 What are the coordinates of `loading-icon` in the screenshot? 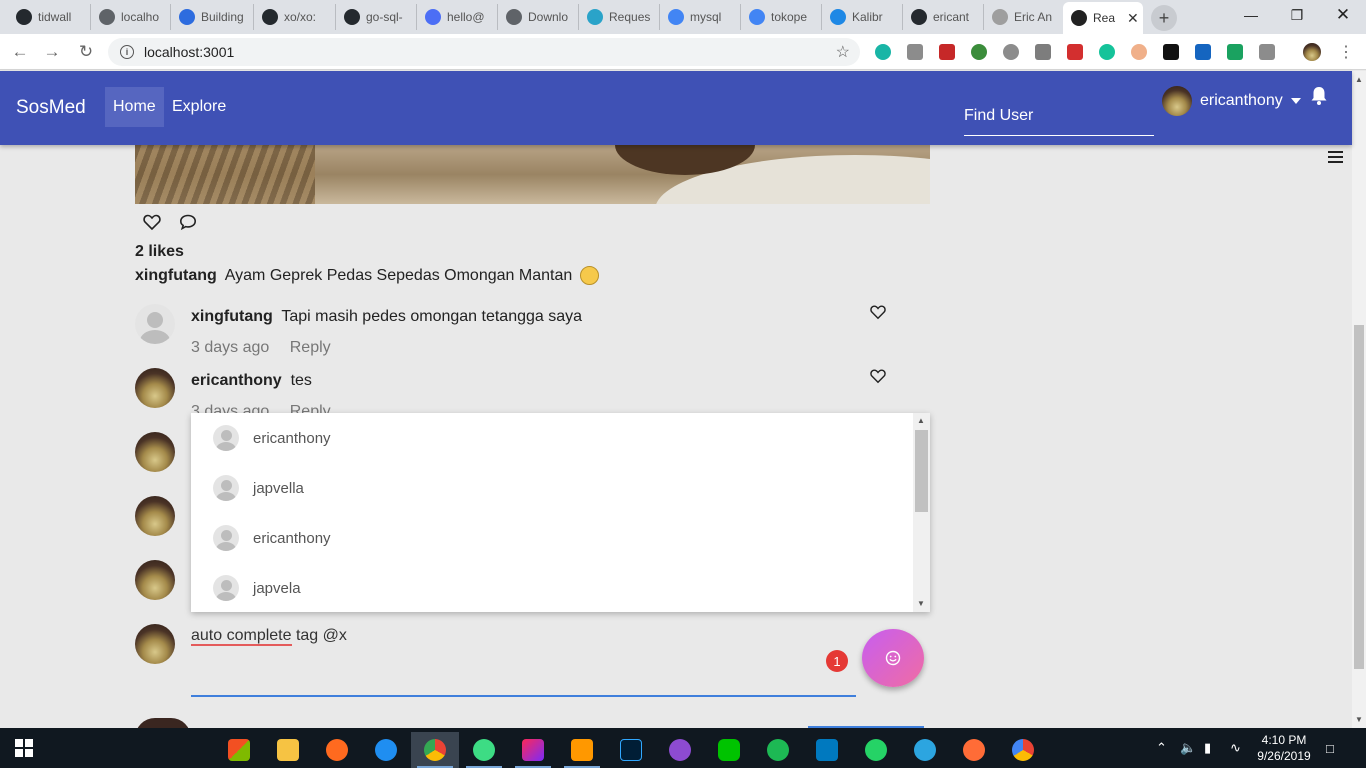 It's located at (1000, 17).